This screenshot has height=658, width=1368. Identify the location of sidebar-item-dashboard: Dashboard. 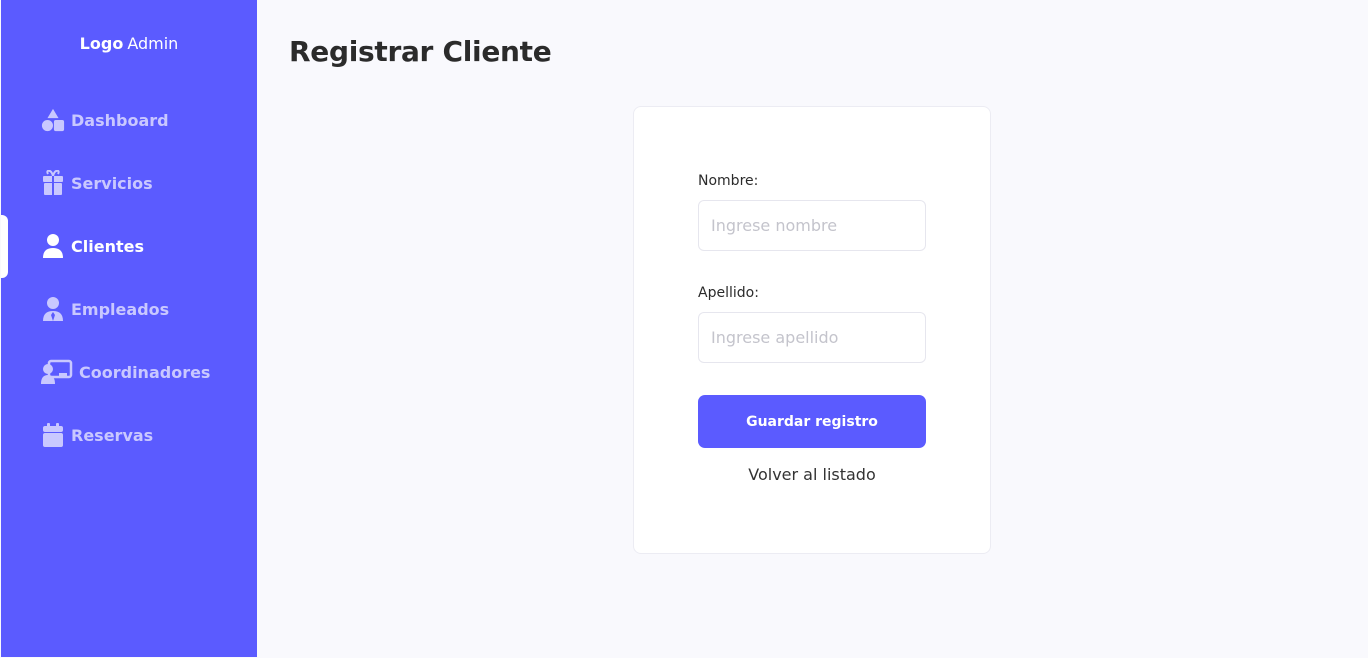
(129, 120).